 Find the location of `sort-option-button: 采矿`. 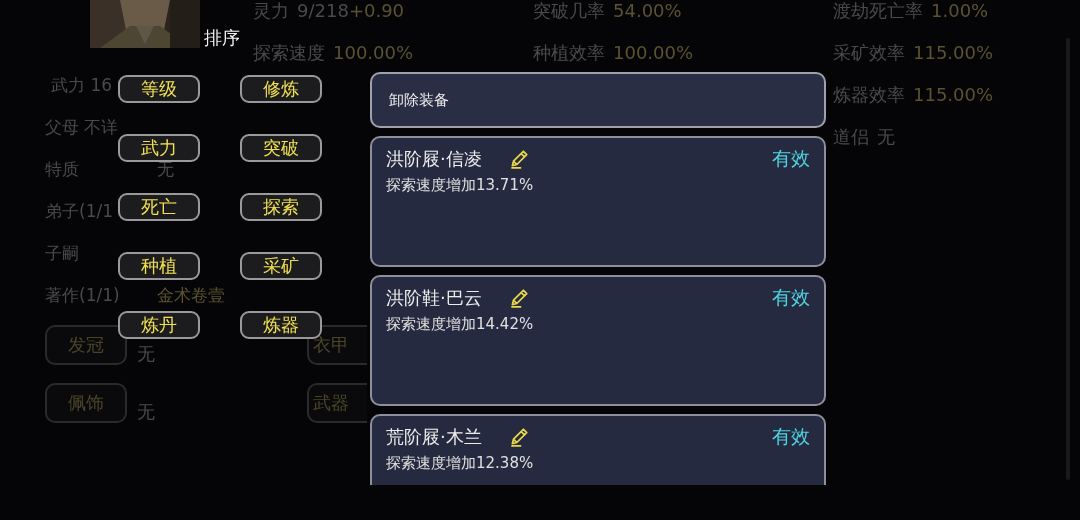

sort-option-button: 采矿 is located at coordinates (281, 266).